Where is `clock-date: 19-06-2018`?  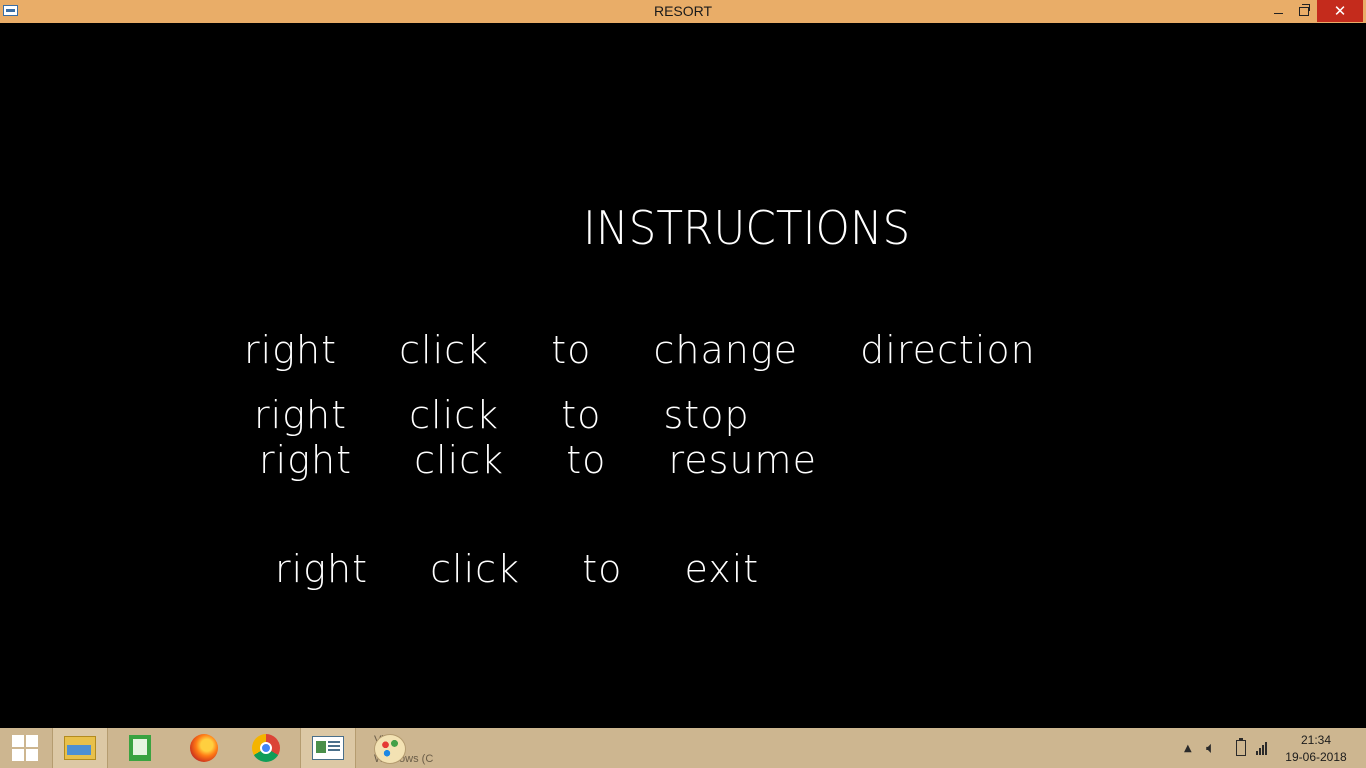 clock-date: 19-06-2018 is located at coordinates (1316, 757).